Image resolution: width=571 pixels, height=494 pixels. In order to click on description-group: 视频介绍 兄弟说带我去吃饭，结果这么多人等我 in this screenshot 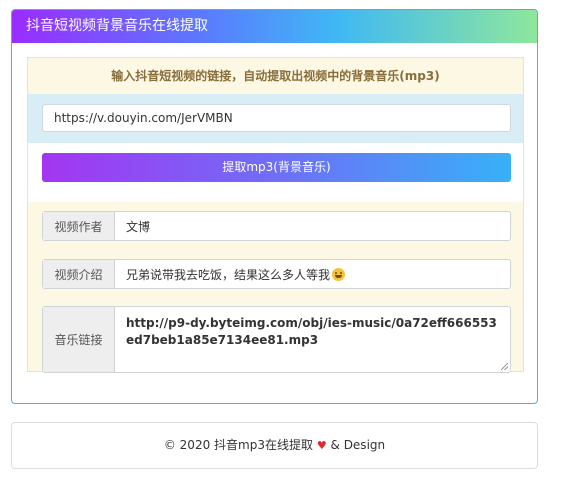, I will do `click(276, 274)`.